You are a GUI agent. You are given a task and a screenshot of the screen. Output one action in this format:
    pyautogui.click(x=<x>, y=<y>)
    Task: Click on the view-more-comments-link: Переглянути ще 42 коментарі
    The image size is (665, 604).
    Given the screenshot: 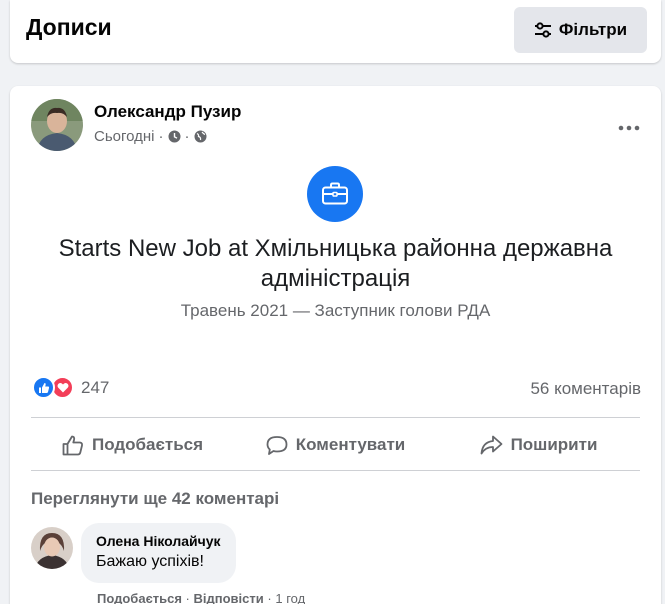 What is the action you would take?
    pyautogui.click(x=155, y=499)
    